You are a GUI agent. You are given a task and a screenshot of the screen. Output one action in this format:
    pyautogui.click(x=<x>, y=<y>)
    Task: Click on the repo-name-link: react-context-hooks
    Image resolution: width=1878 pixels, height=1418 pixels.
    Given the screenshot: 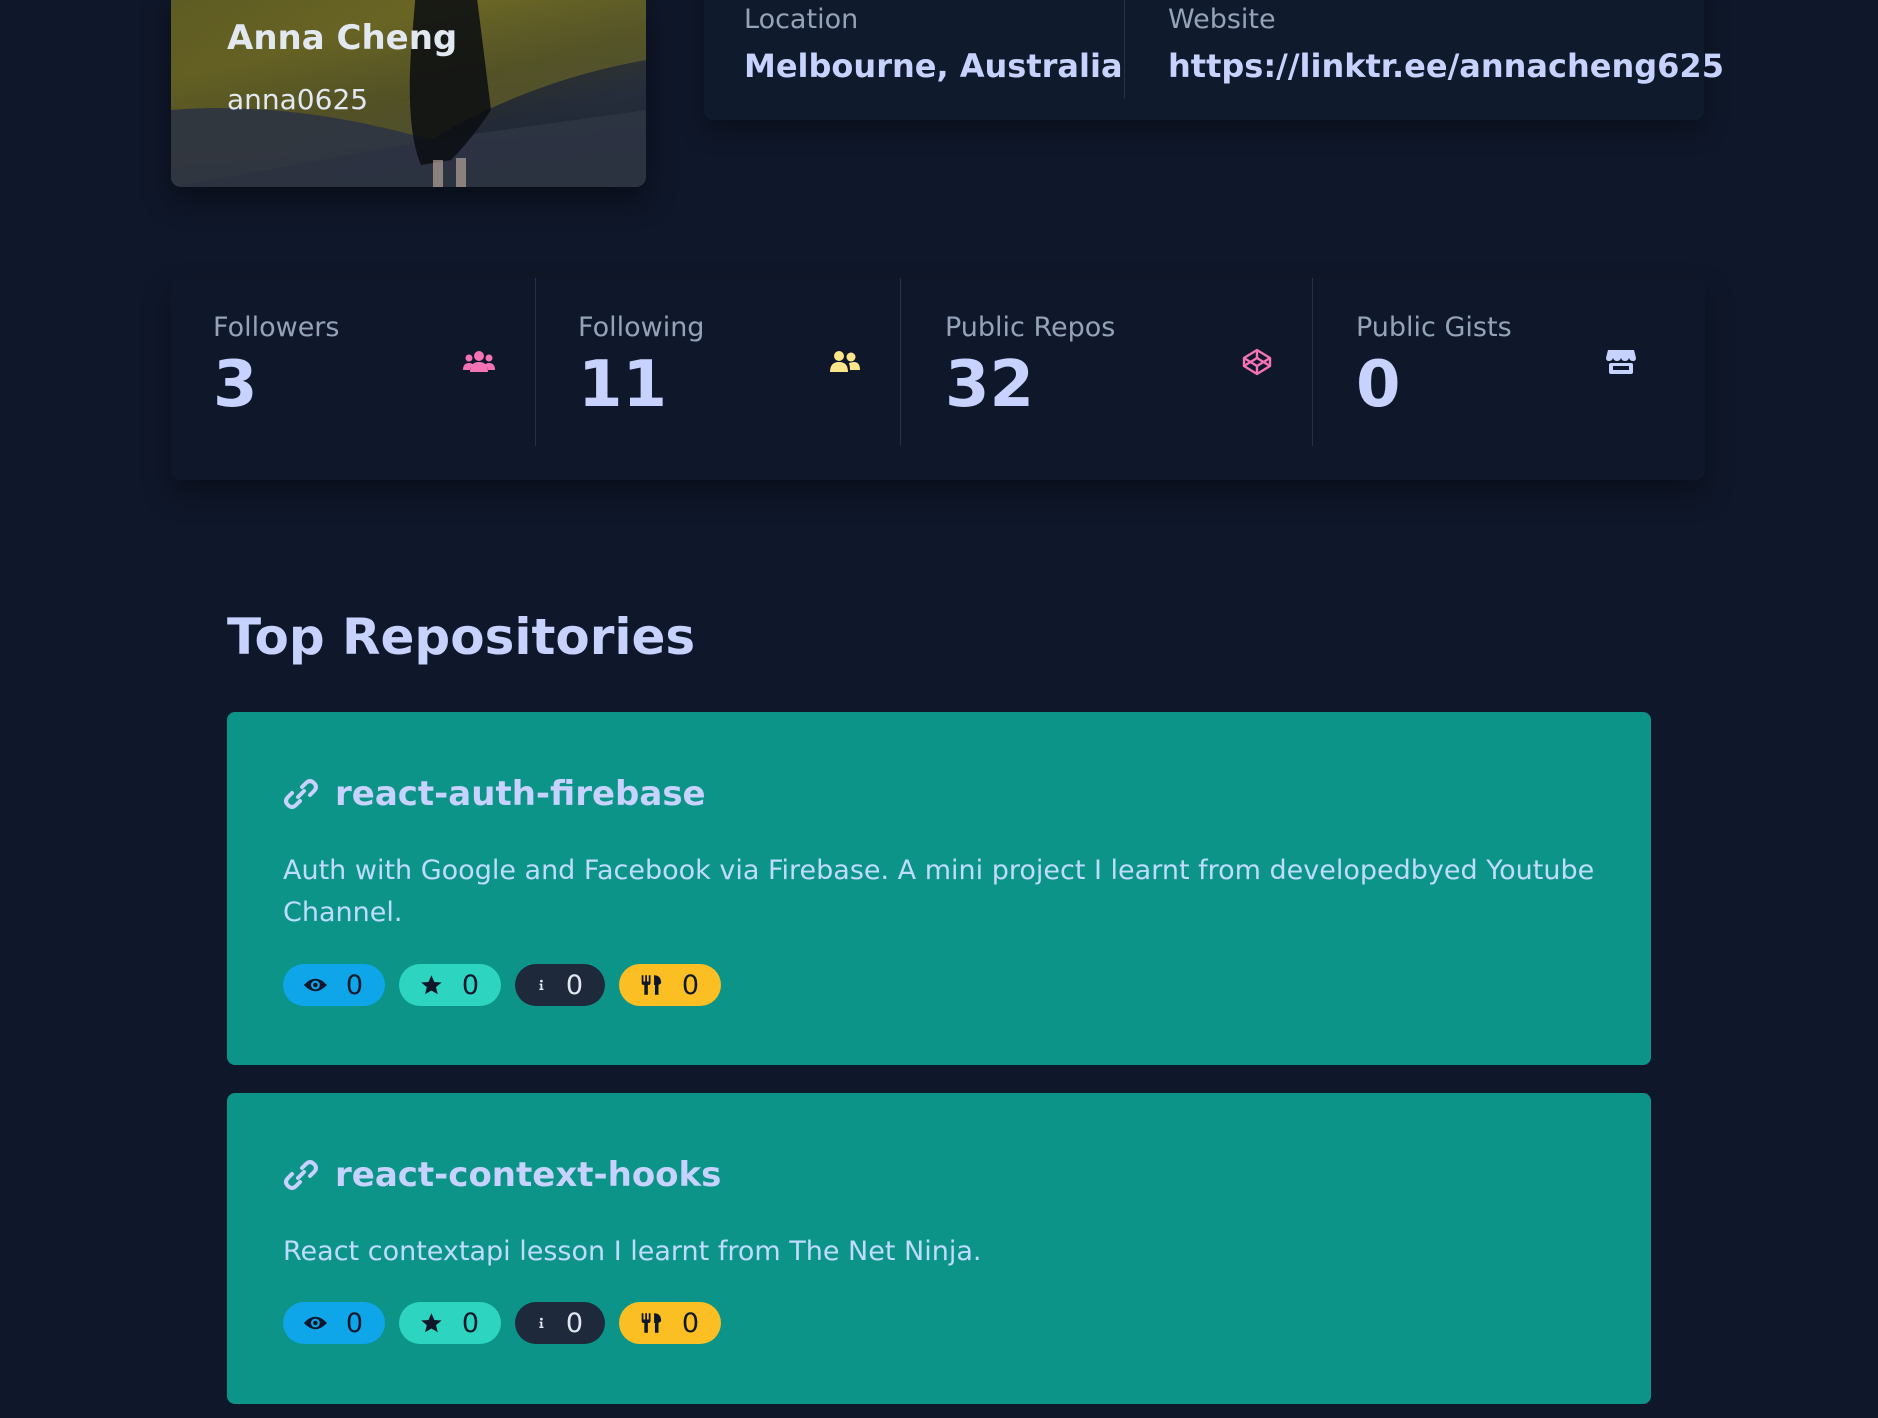 What is the action you would take?
    pyautogui.click(x=528, y=1175)
    